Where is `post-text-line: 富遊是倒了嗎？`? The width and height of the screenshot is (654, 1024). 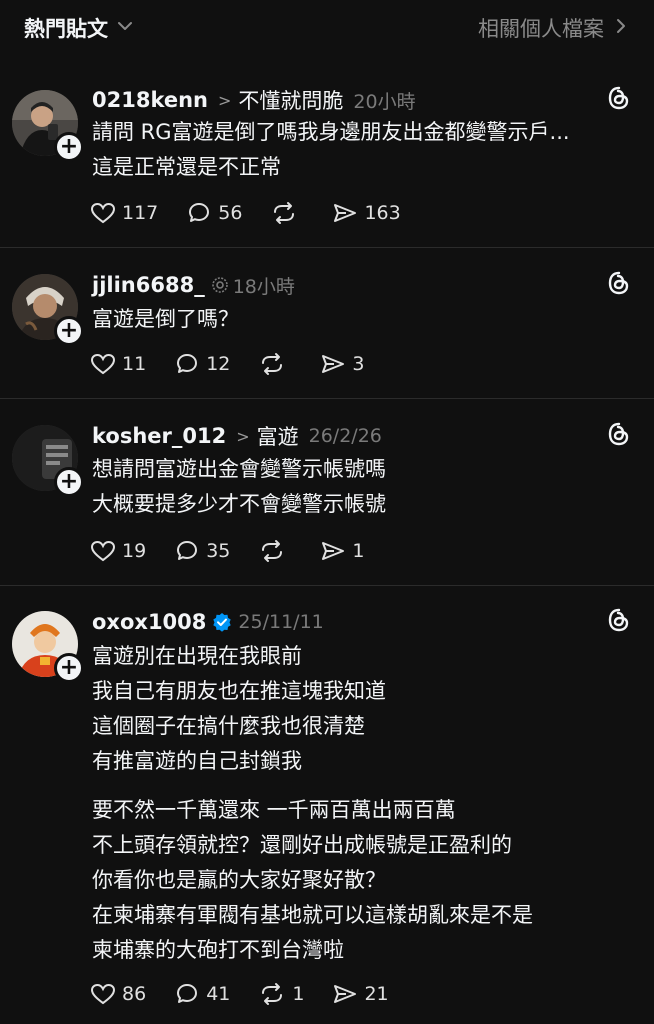 post-text-line: 富遊是倒了嗎？ is located at coordinates (165, 319).